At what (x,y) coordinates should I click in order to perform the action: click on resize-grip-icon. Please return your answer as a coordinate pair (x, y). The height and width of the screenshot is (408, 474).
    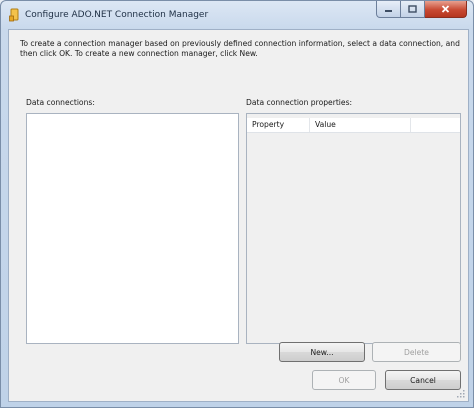
    Looking at the image, I should click on (460, 393).